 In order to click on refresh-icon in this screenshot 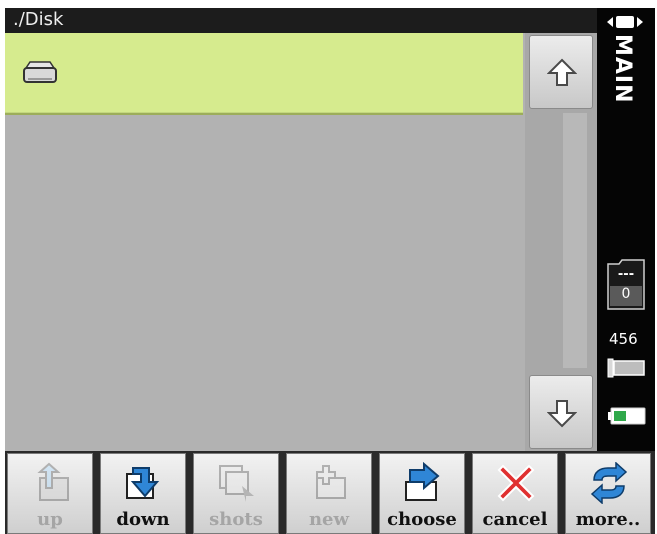, I will do `click(609, 483)`.